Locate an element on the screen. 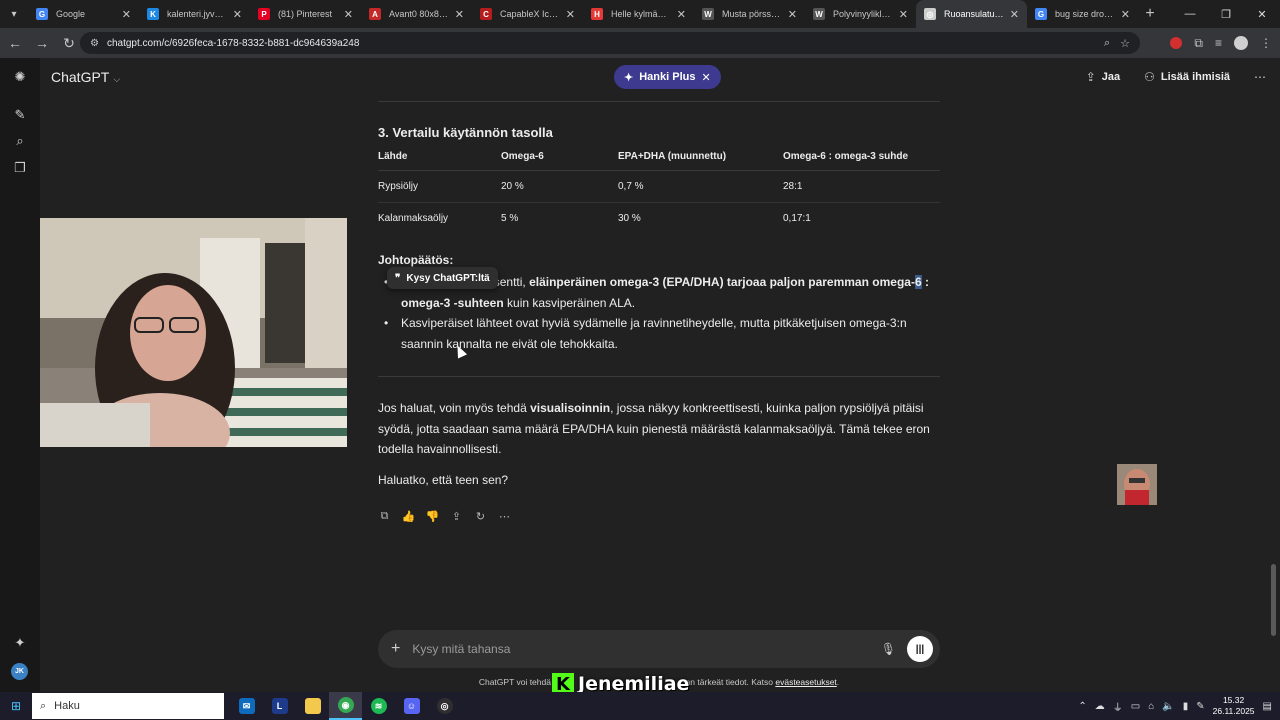  copy-icon: ⧉ is located at coordinates (384, 516).